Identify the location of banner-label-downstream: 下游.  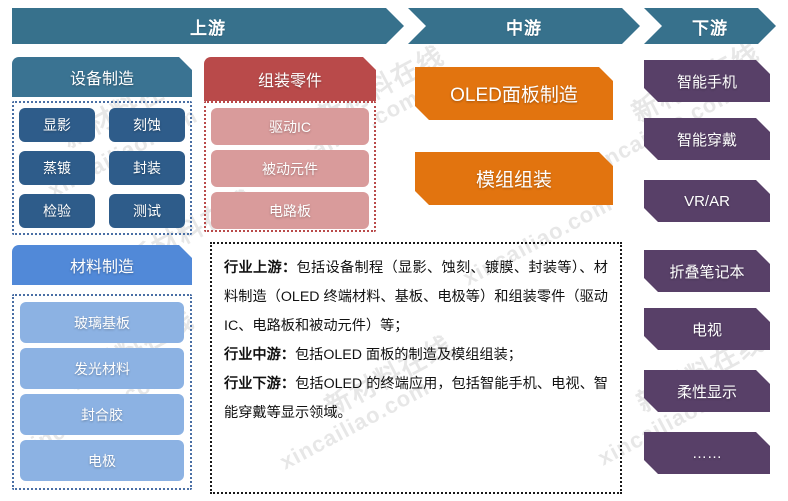
(710, 28).